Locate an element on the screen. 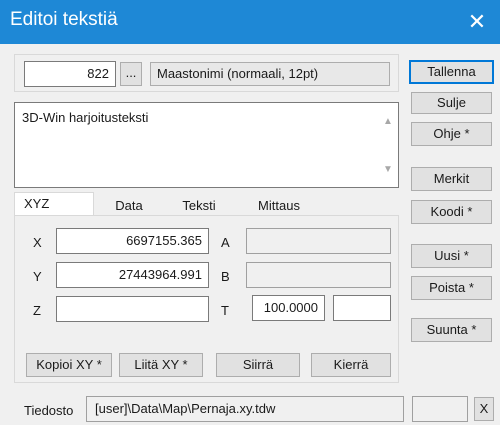 The width and height of the screenshot is (500, 425). file-path-field: [user]\Data\Map\Pernaja.xy.tdw is located at coordinates (245, 409).